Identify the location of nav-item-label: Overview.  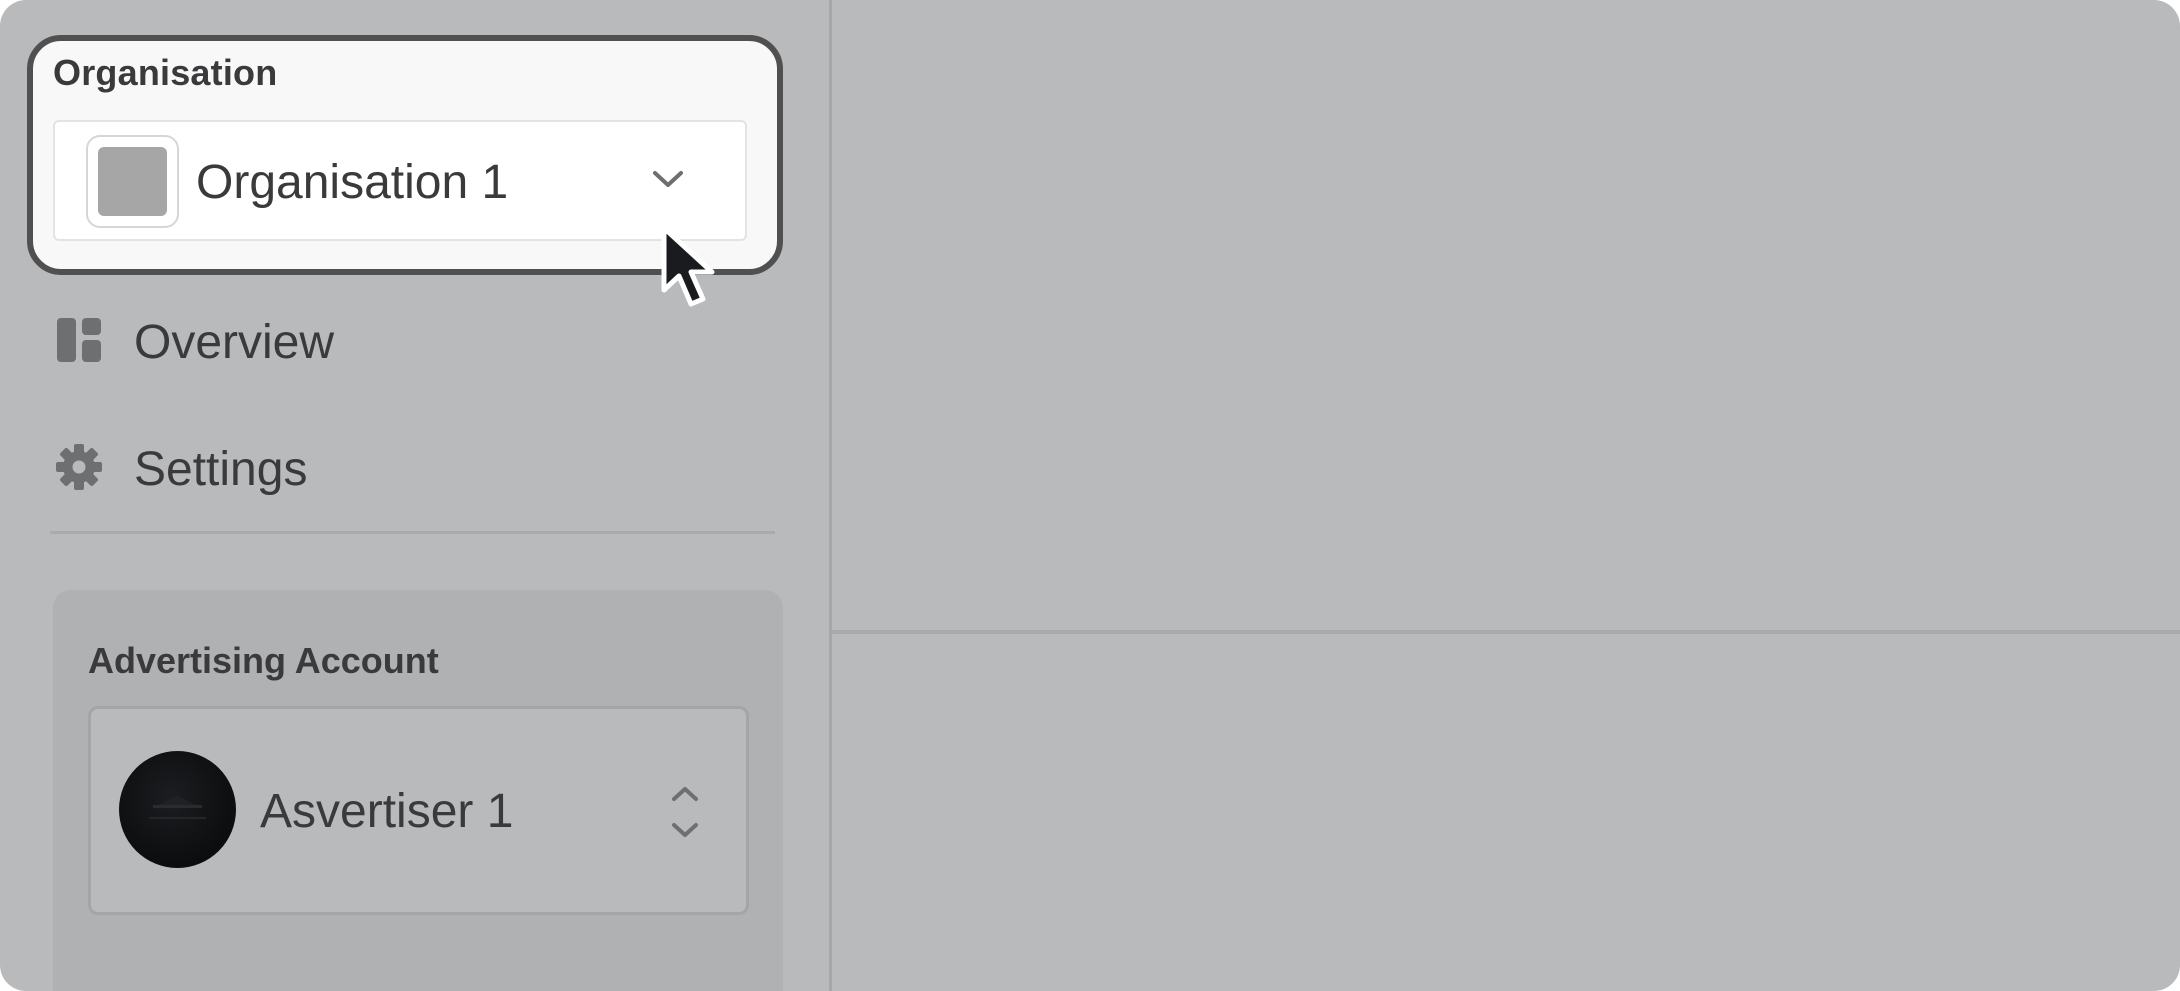
(234, 342).